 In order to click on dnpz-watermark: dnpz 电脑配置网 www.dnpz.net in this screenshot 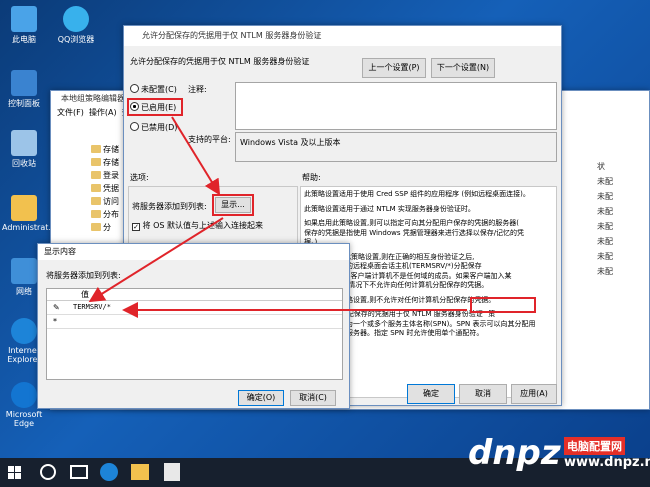, I will do `click(559, 453)`.